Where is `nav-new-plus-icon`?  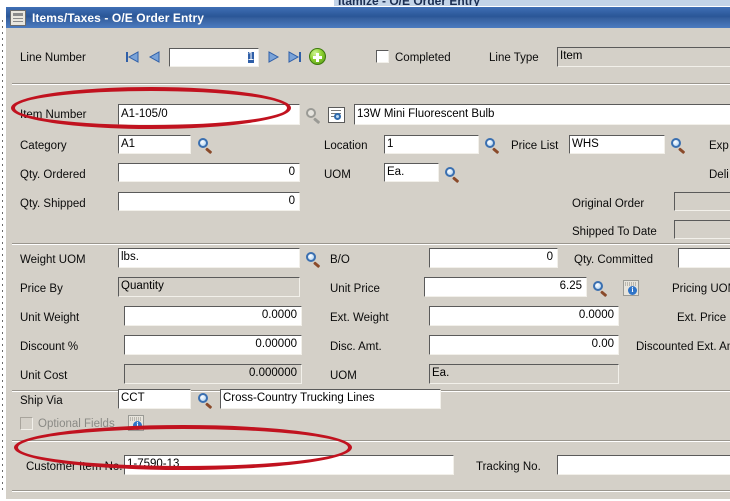 nav-new-plus-icon is located at coordinates (317, 56).